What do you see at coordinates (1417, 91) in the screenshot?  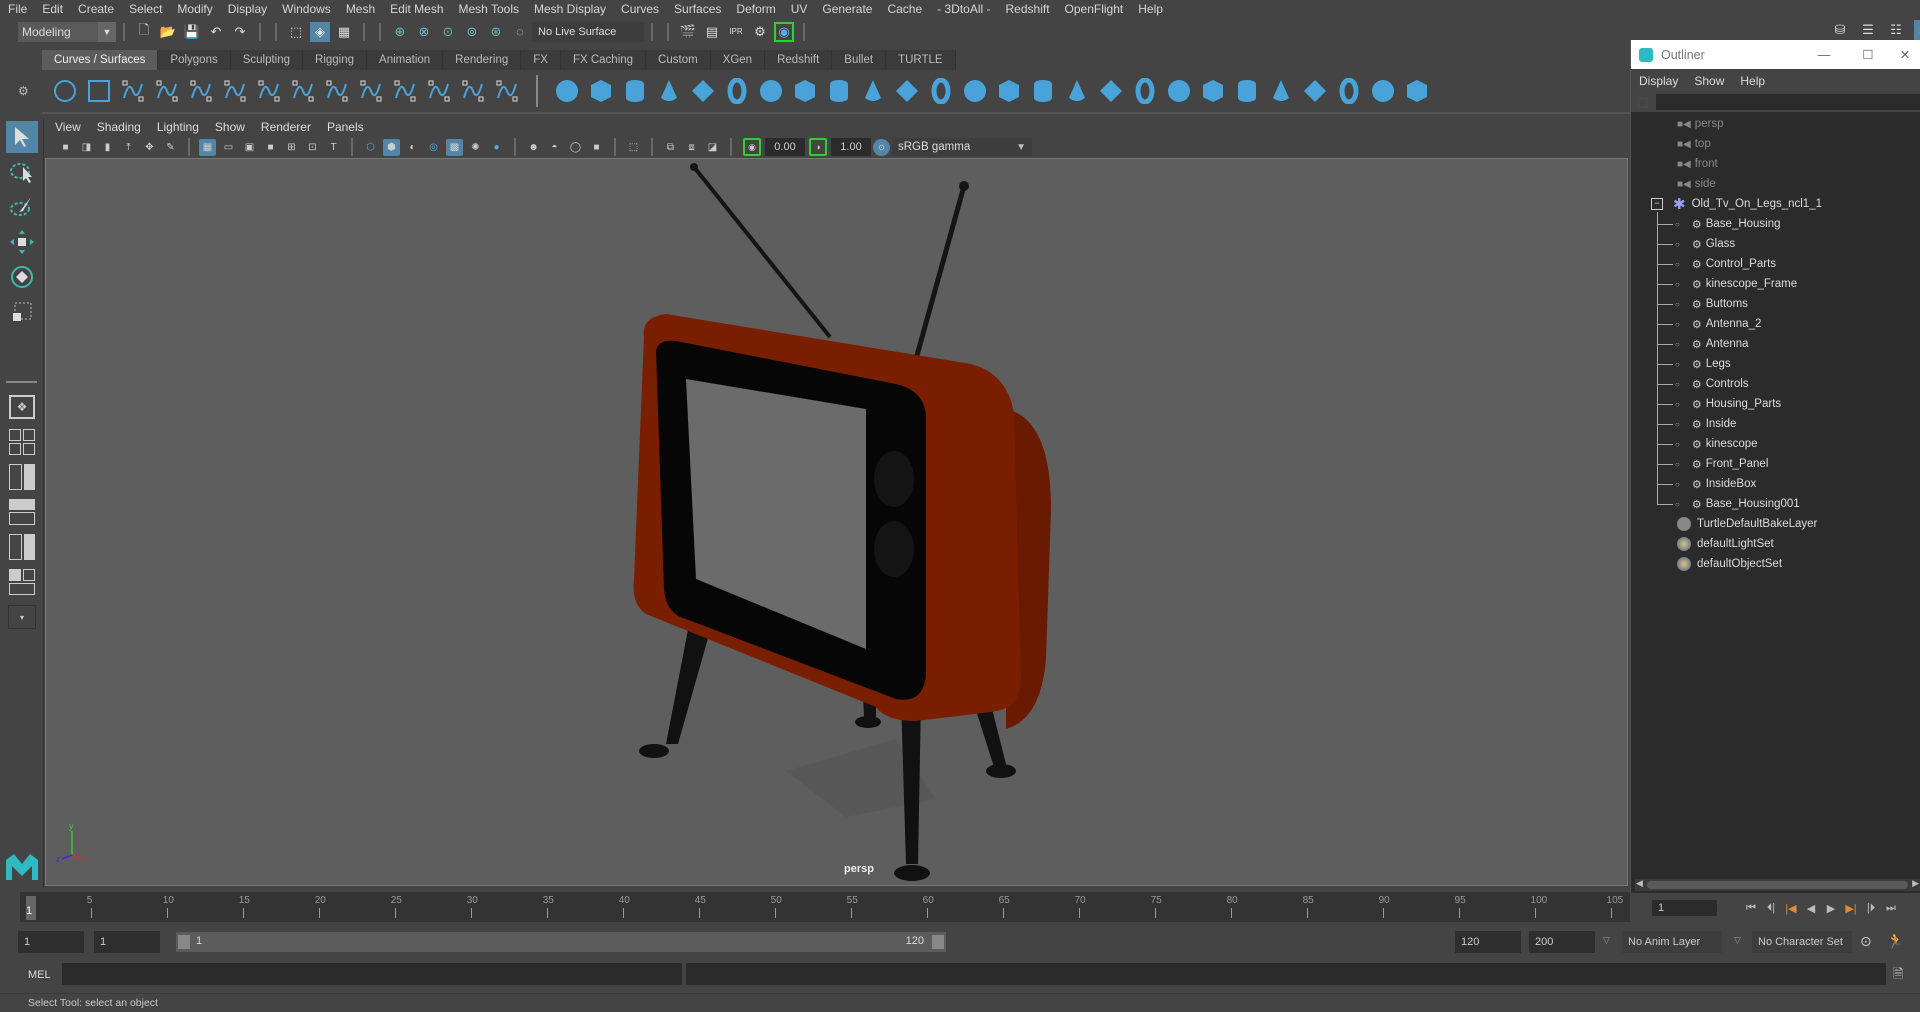 I see `smooth-icon` at bounding box center [1417, 91].